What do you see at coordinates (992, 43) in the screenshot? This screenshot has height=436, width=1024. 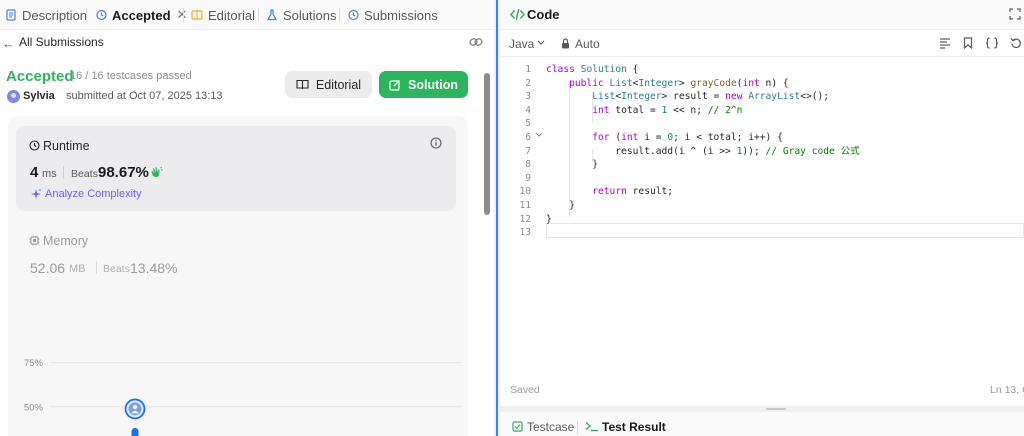 I see `braces-icon` at bounding box center [992, 43].